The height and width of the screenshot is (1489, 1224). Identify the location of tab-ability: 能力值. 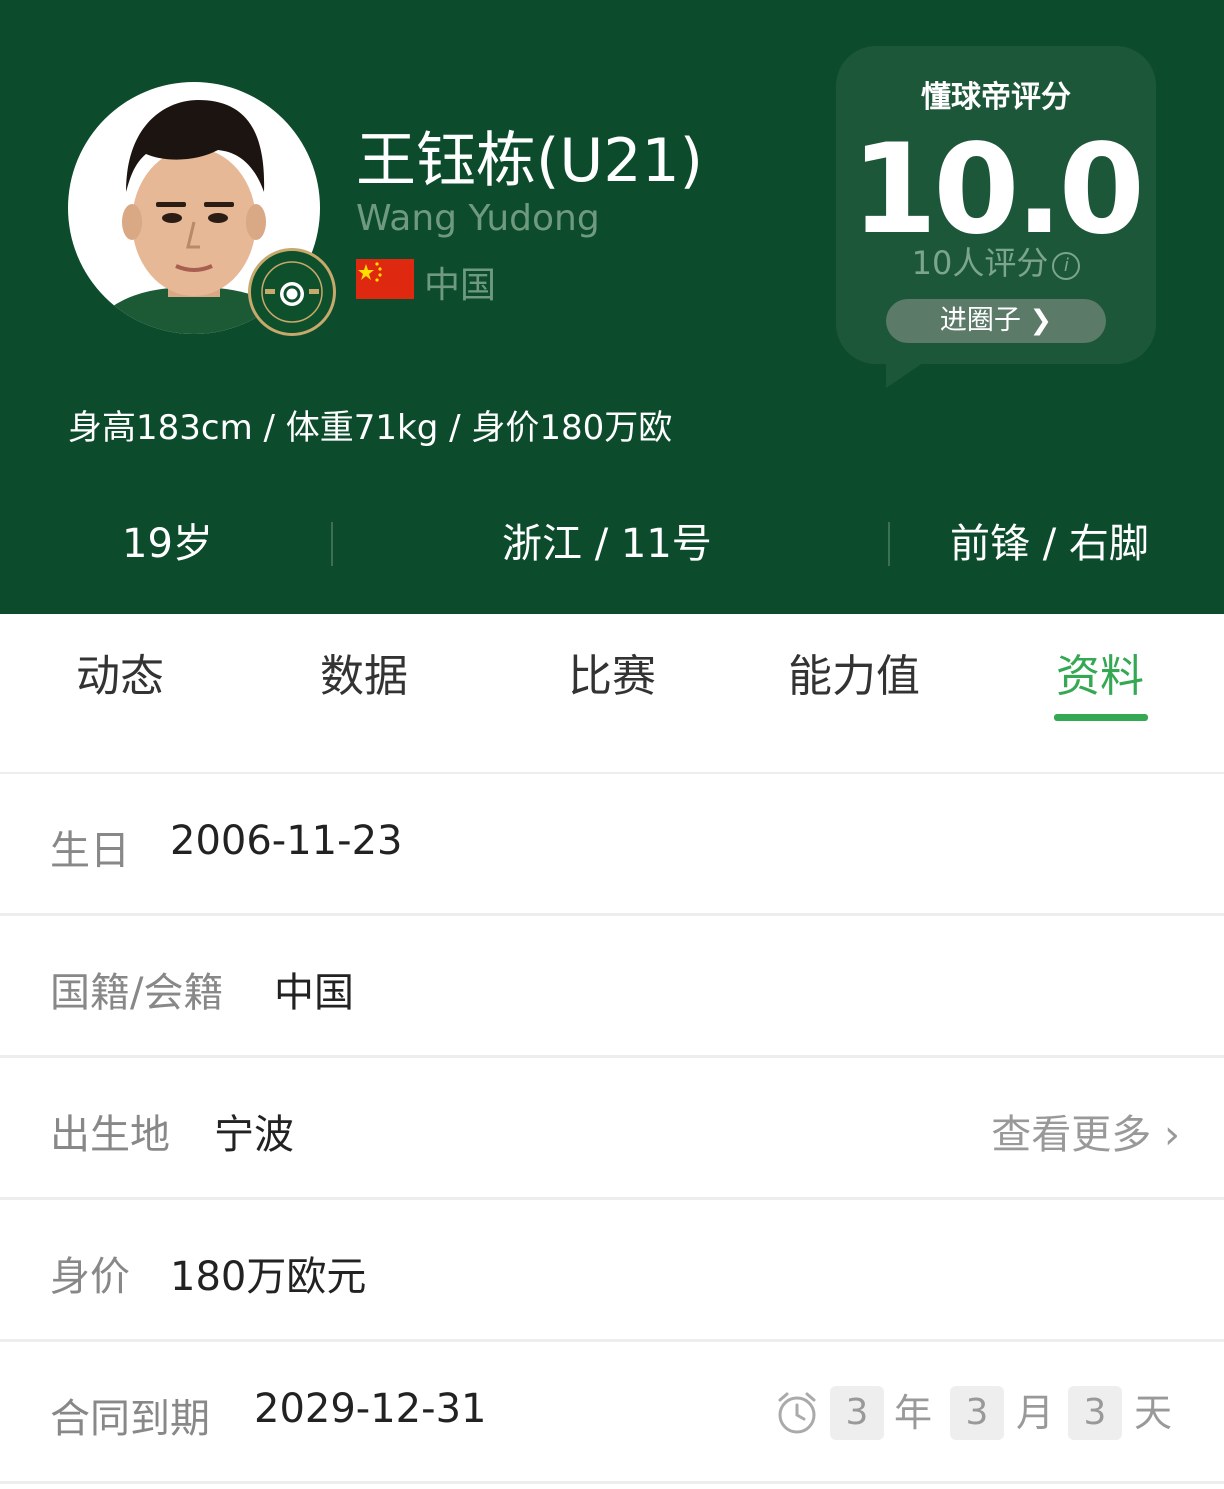
(854, 672).